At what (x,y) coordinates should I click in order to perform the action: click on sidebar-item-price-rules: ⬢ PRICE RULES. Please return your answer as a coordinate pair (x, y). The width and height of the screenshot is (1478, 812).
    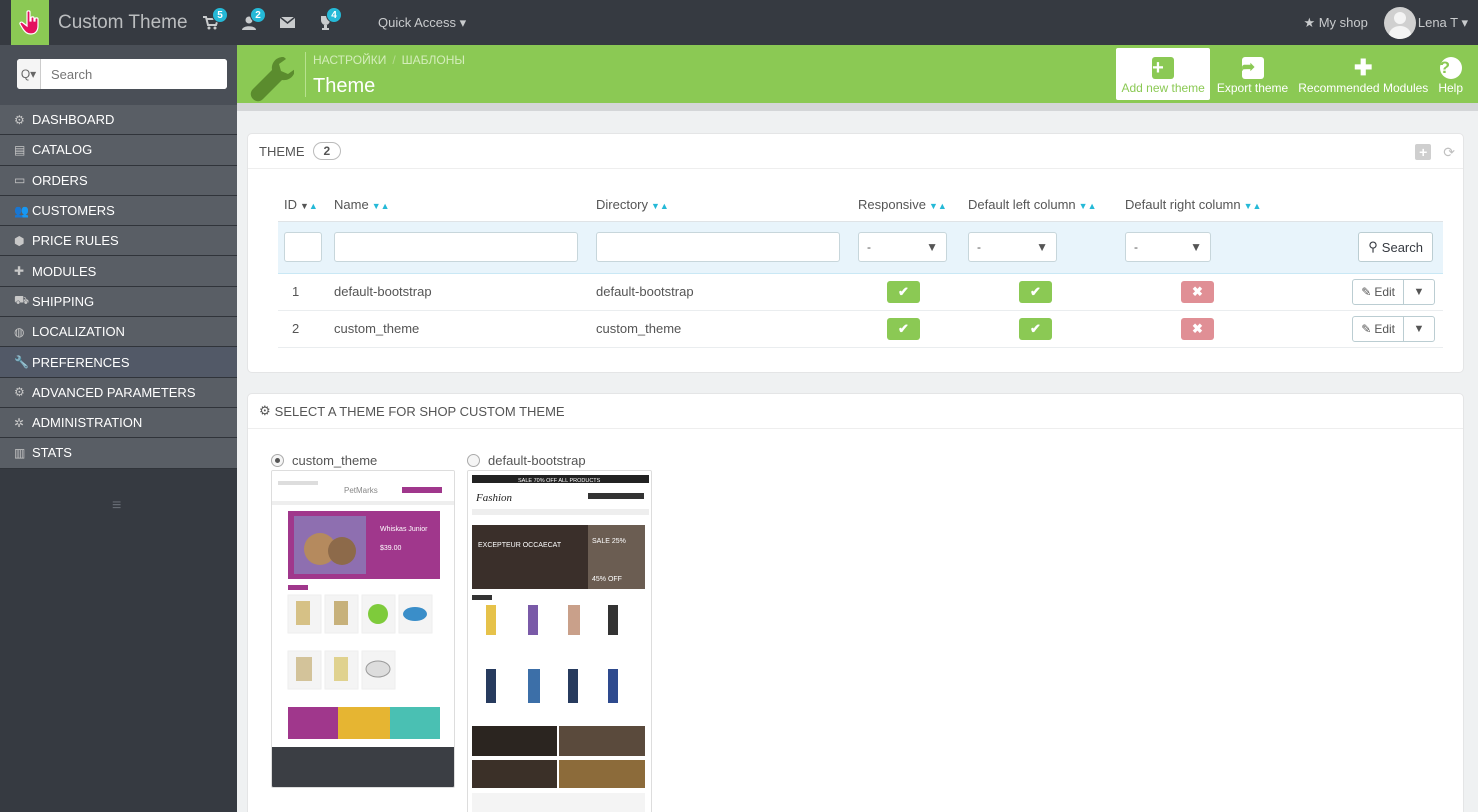
    Looking at the image, I should click on (118, 241).